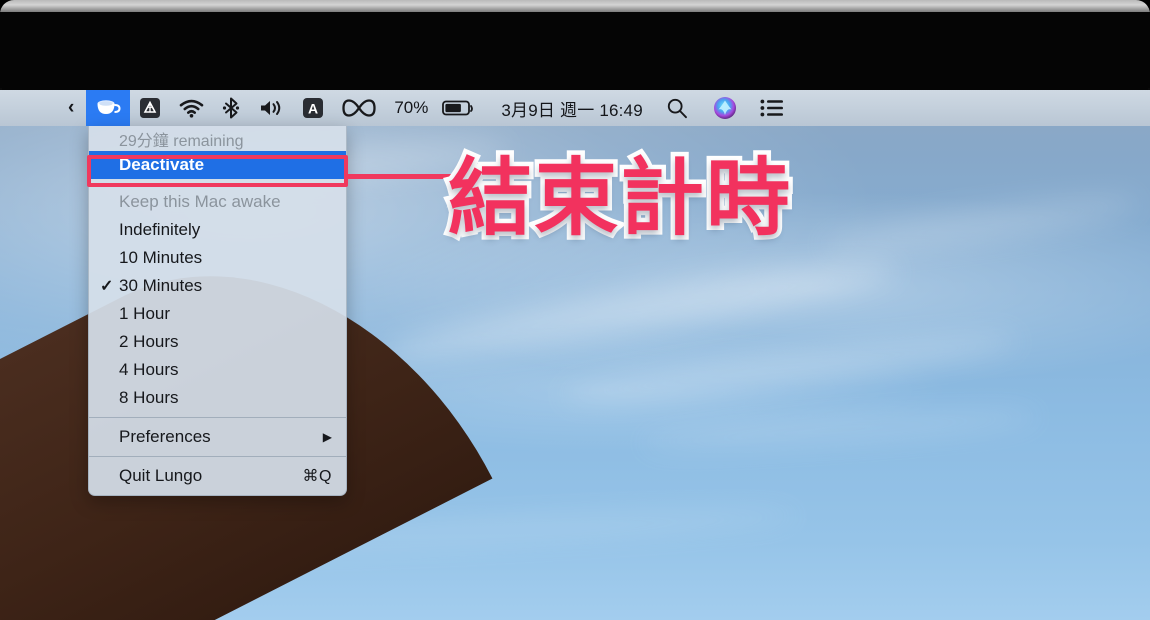 The width and height of the screenshot is (1150, 620). I want to click on menubar-bluetooth-icon, so click(231, 108).